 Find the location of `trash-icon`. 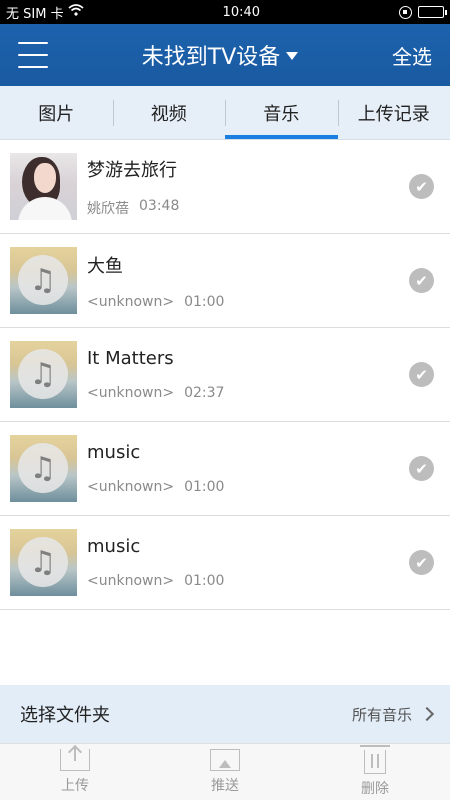

trash-icon is located at coordinates (375, 759).